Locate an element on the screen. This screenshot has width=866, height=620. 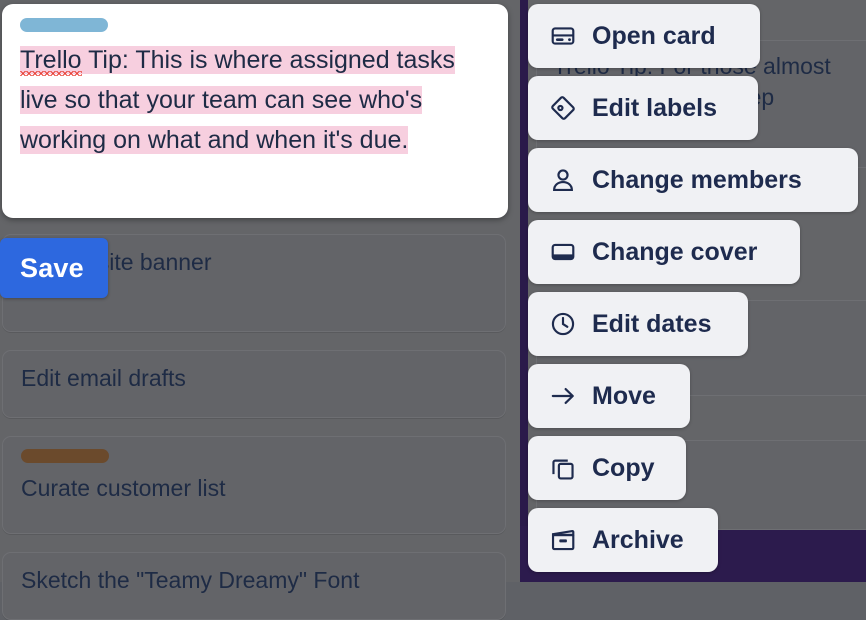
board-column-edge is located at coordinates (524, 291).